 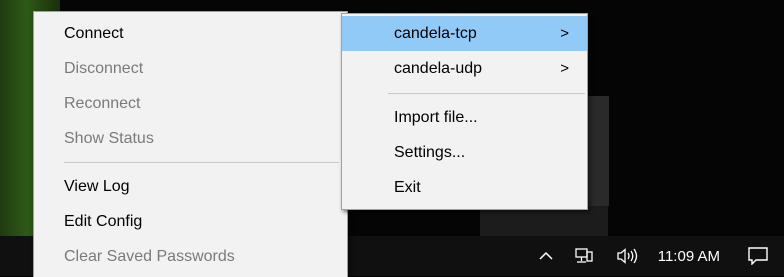 What do you see at coordinates (435, 33) in the screenshot?
I see `submenu-item-label: candela-tcp` at bounding box center [435, 33].